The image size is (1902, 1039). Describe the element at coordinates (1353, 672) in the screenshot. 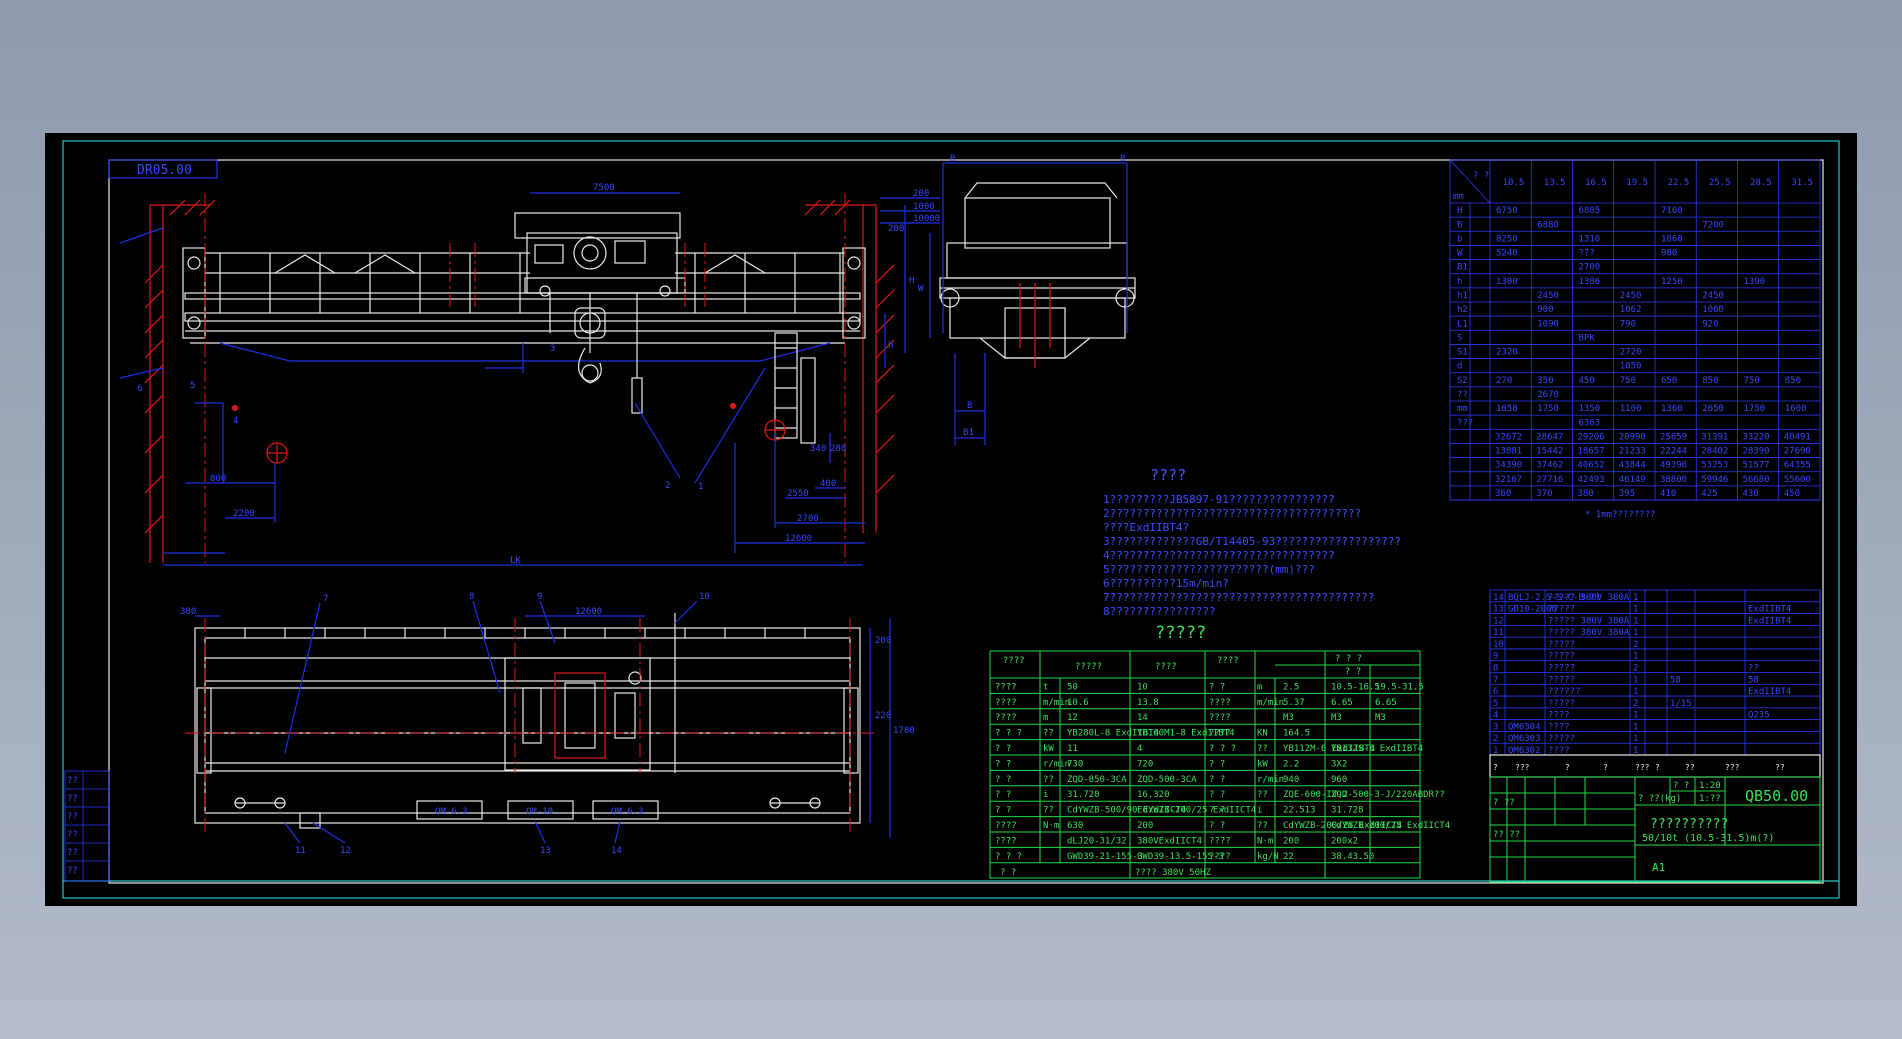

I see `spec-colright-2: ? ?` at that location.